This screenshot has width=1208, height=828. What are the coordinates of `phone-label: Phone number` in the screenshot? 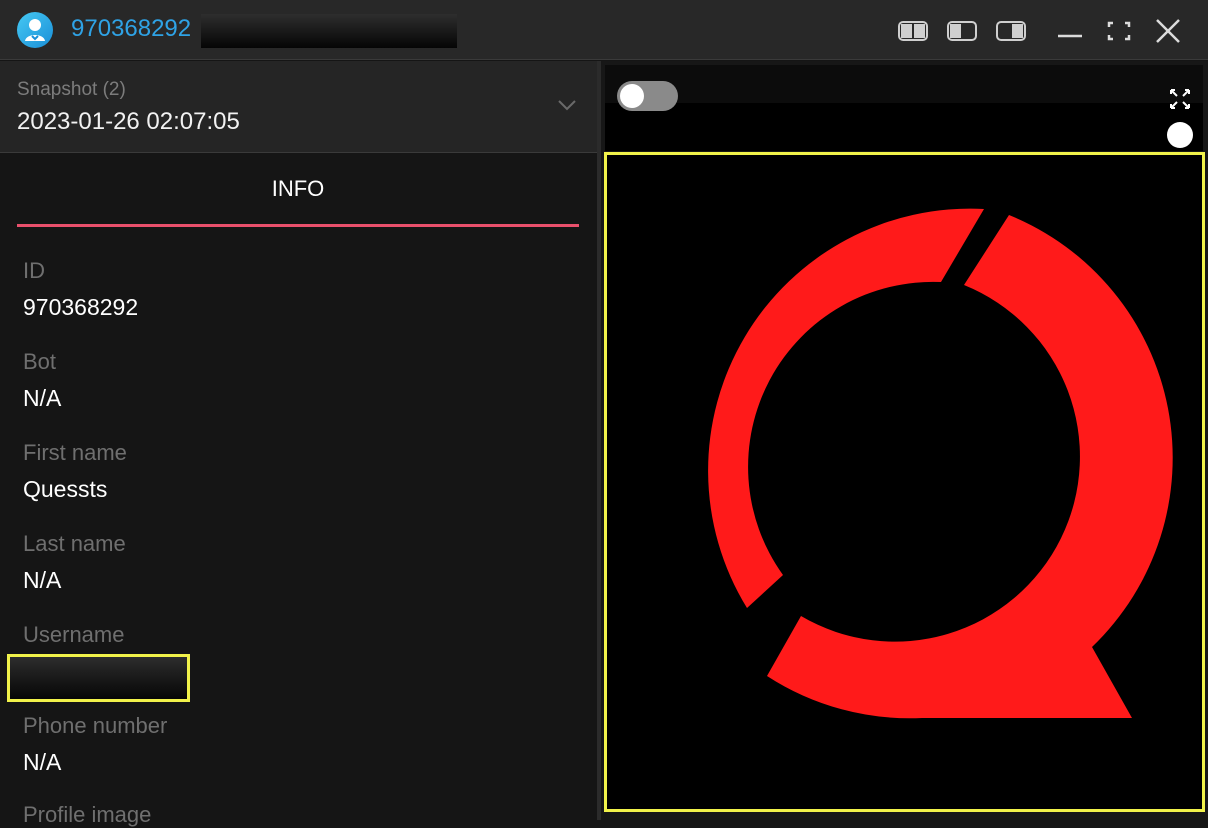 It's located at (95, 725).